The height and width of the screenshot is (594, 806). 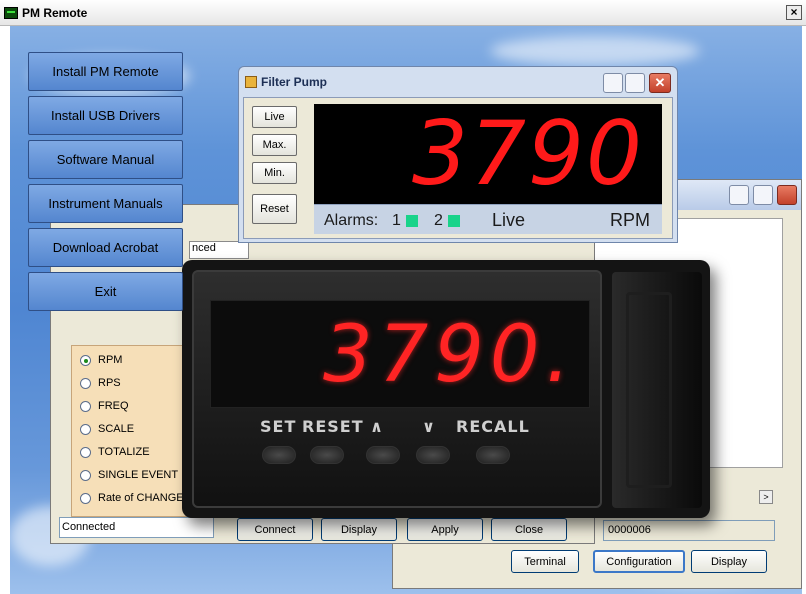 I want to click on alarm-2-indicator, so click(x=454, y=221).